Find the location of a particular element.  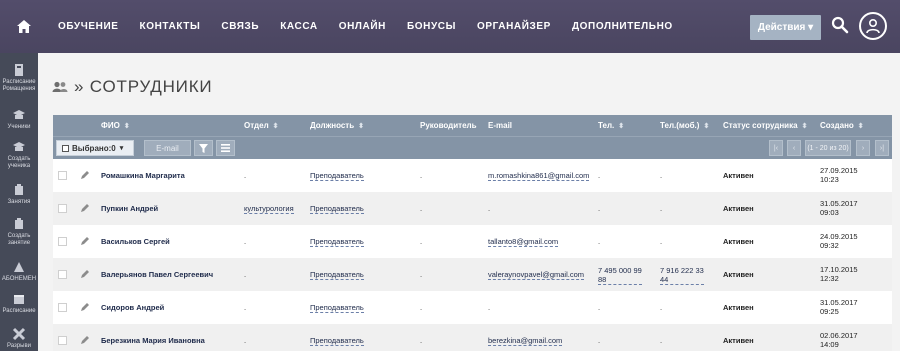

sidebar-item-subscriptions: АБОНЕМЕН is located at coordinates (19, 271).